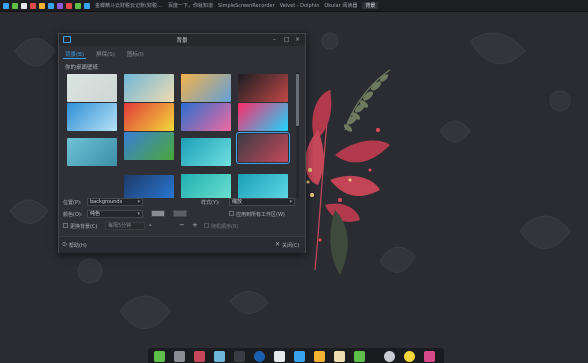 The image size is (588, 363). I want to click on files-icon, so click(159, 356).